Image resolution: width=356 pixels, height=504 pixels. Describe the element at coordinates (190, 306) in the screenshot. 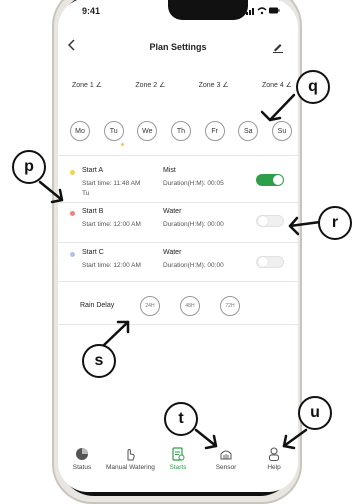

I see `rain-delay-48h: 48H` at that location.